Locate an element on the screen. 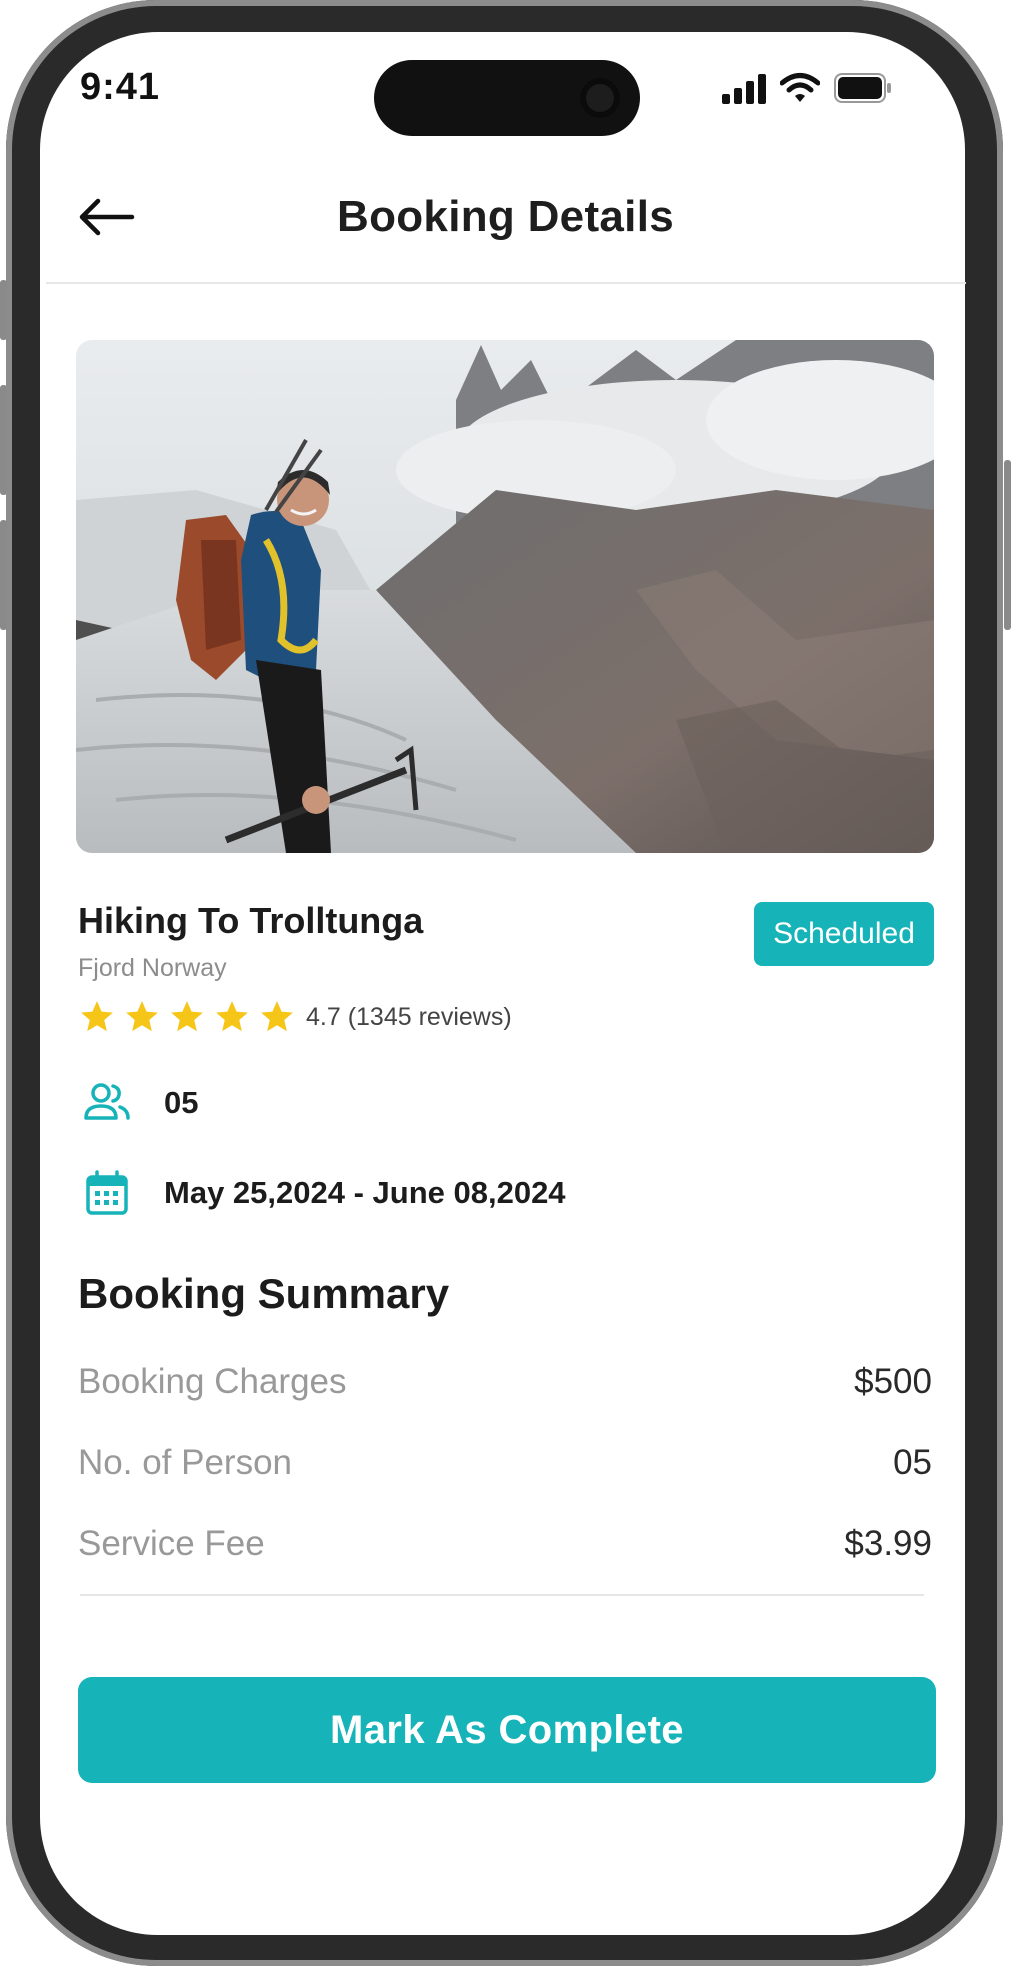 The width and height of the screenshot is (1011, 1970). dates-row: May 25,2024 - June 08,2024 is located at coordinates (324, 1193).